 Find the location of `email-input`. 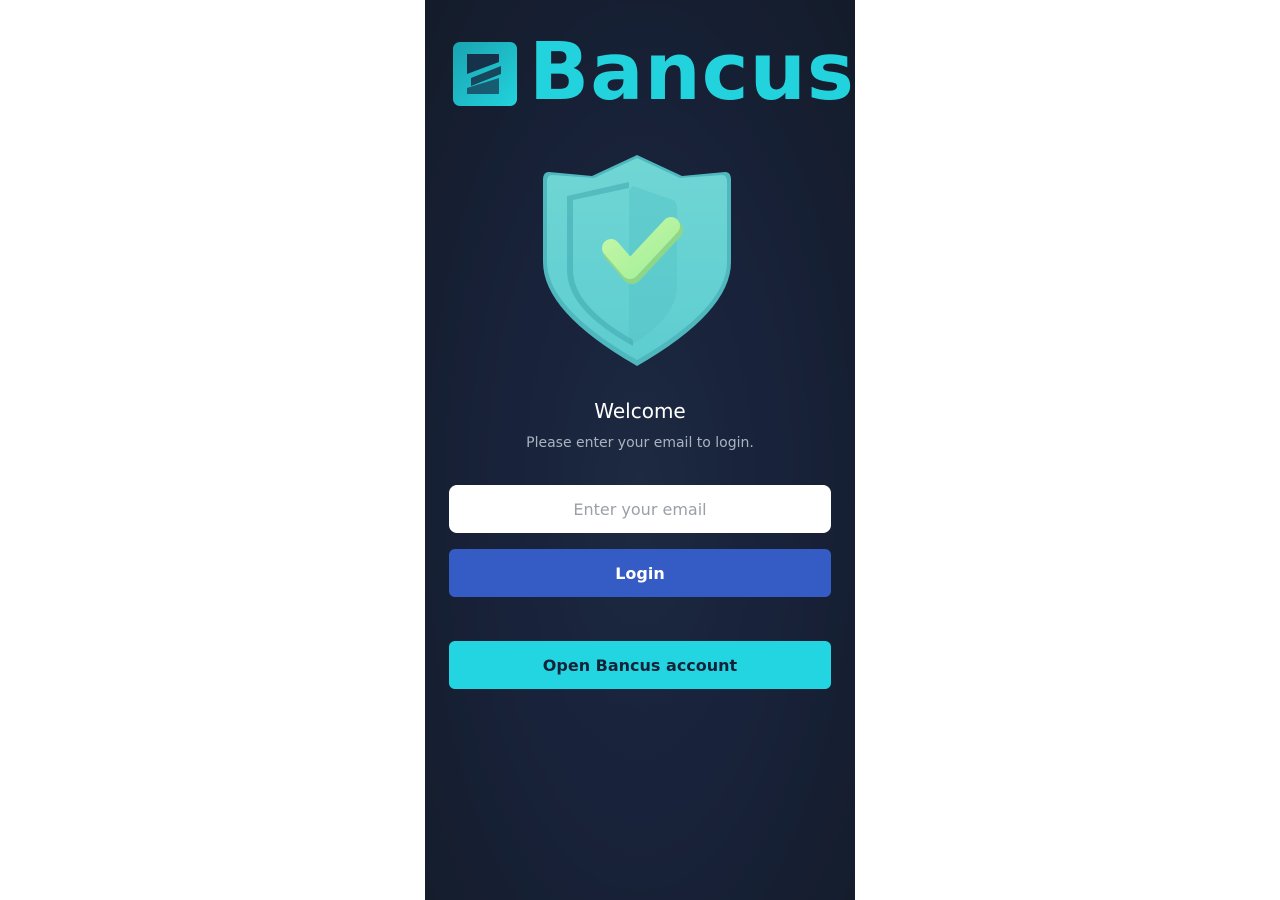

email-input is located at coordinates (640, 509).